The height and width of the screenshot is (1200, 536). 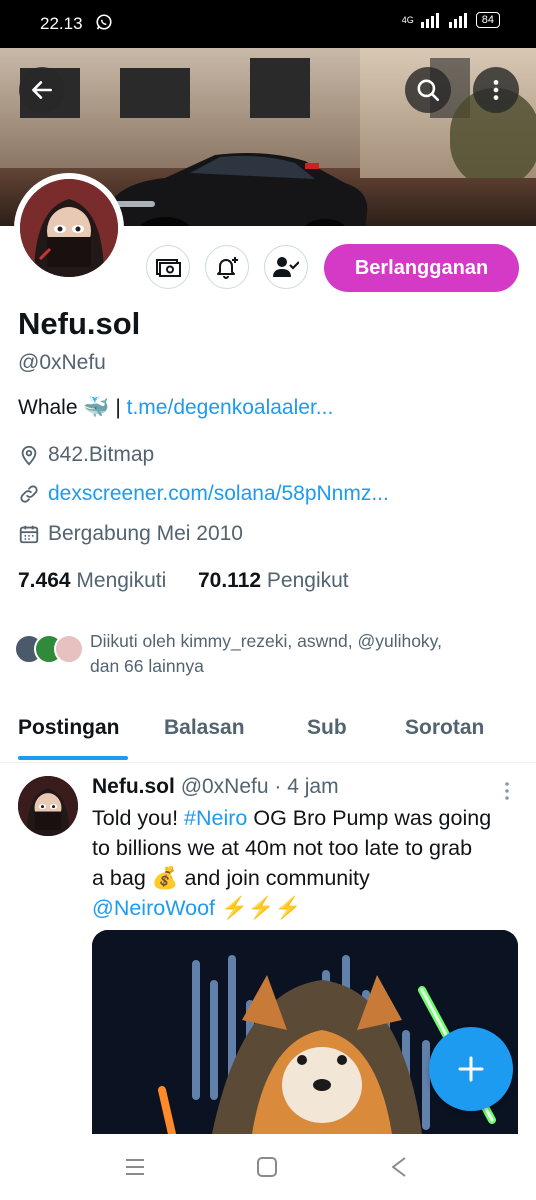 What do you see at coordinates (268, 731) in the screenshot?
I see `profile-tabs: Postingan Balasan Sub Sorotan` at bounding box center [268, 731].